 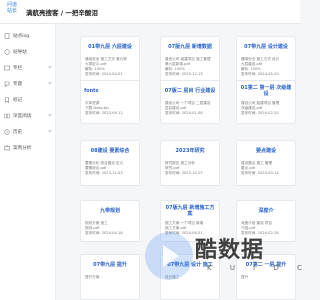 I want to click on sidebar-item-label: 标记, so click(x=18, y=100).